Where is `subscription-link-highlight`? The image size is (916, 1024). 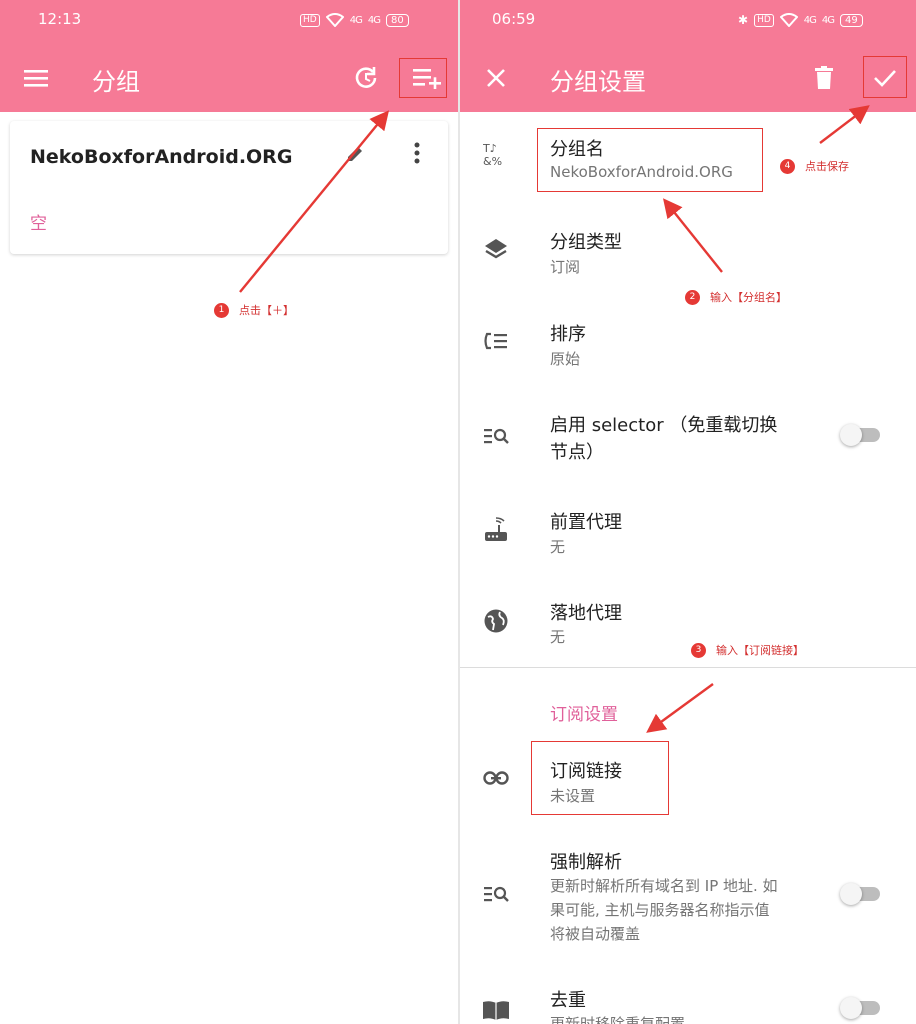
subscription-link-highlight is located at coordinates (600, 778).